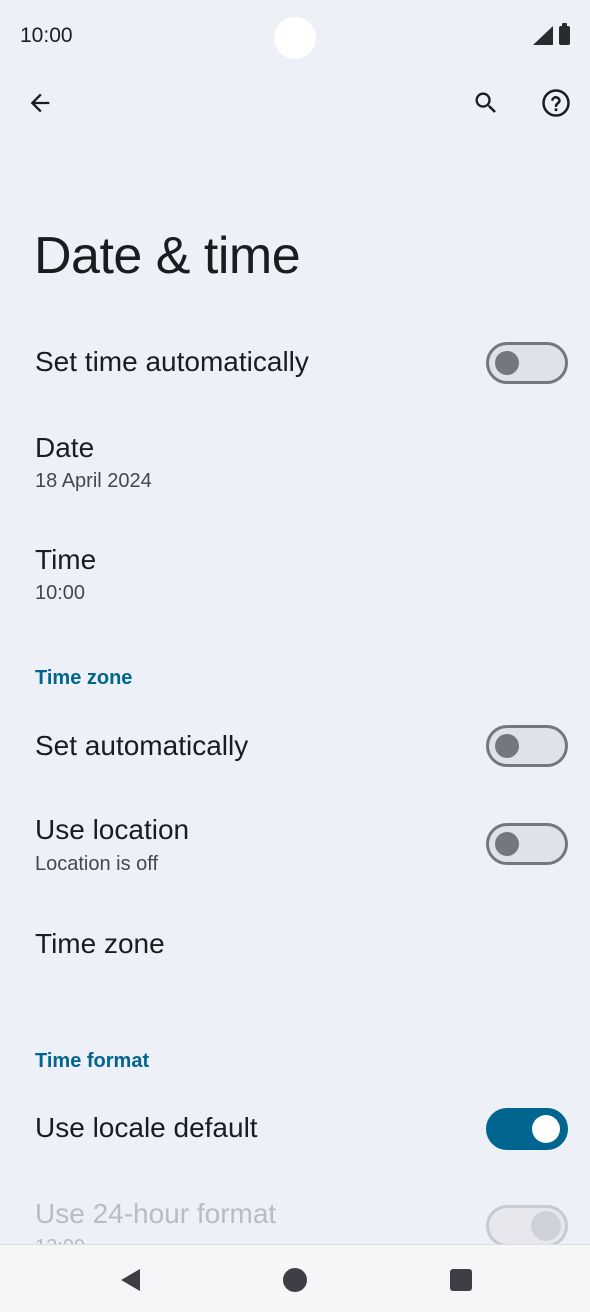  What do you see at coordinates (172, 361) in the screenshot?
I see `set-time-automatically-label: Set time automatically` at bounding box center [172, 361].